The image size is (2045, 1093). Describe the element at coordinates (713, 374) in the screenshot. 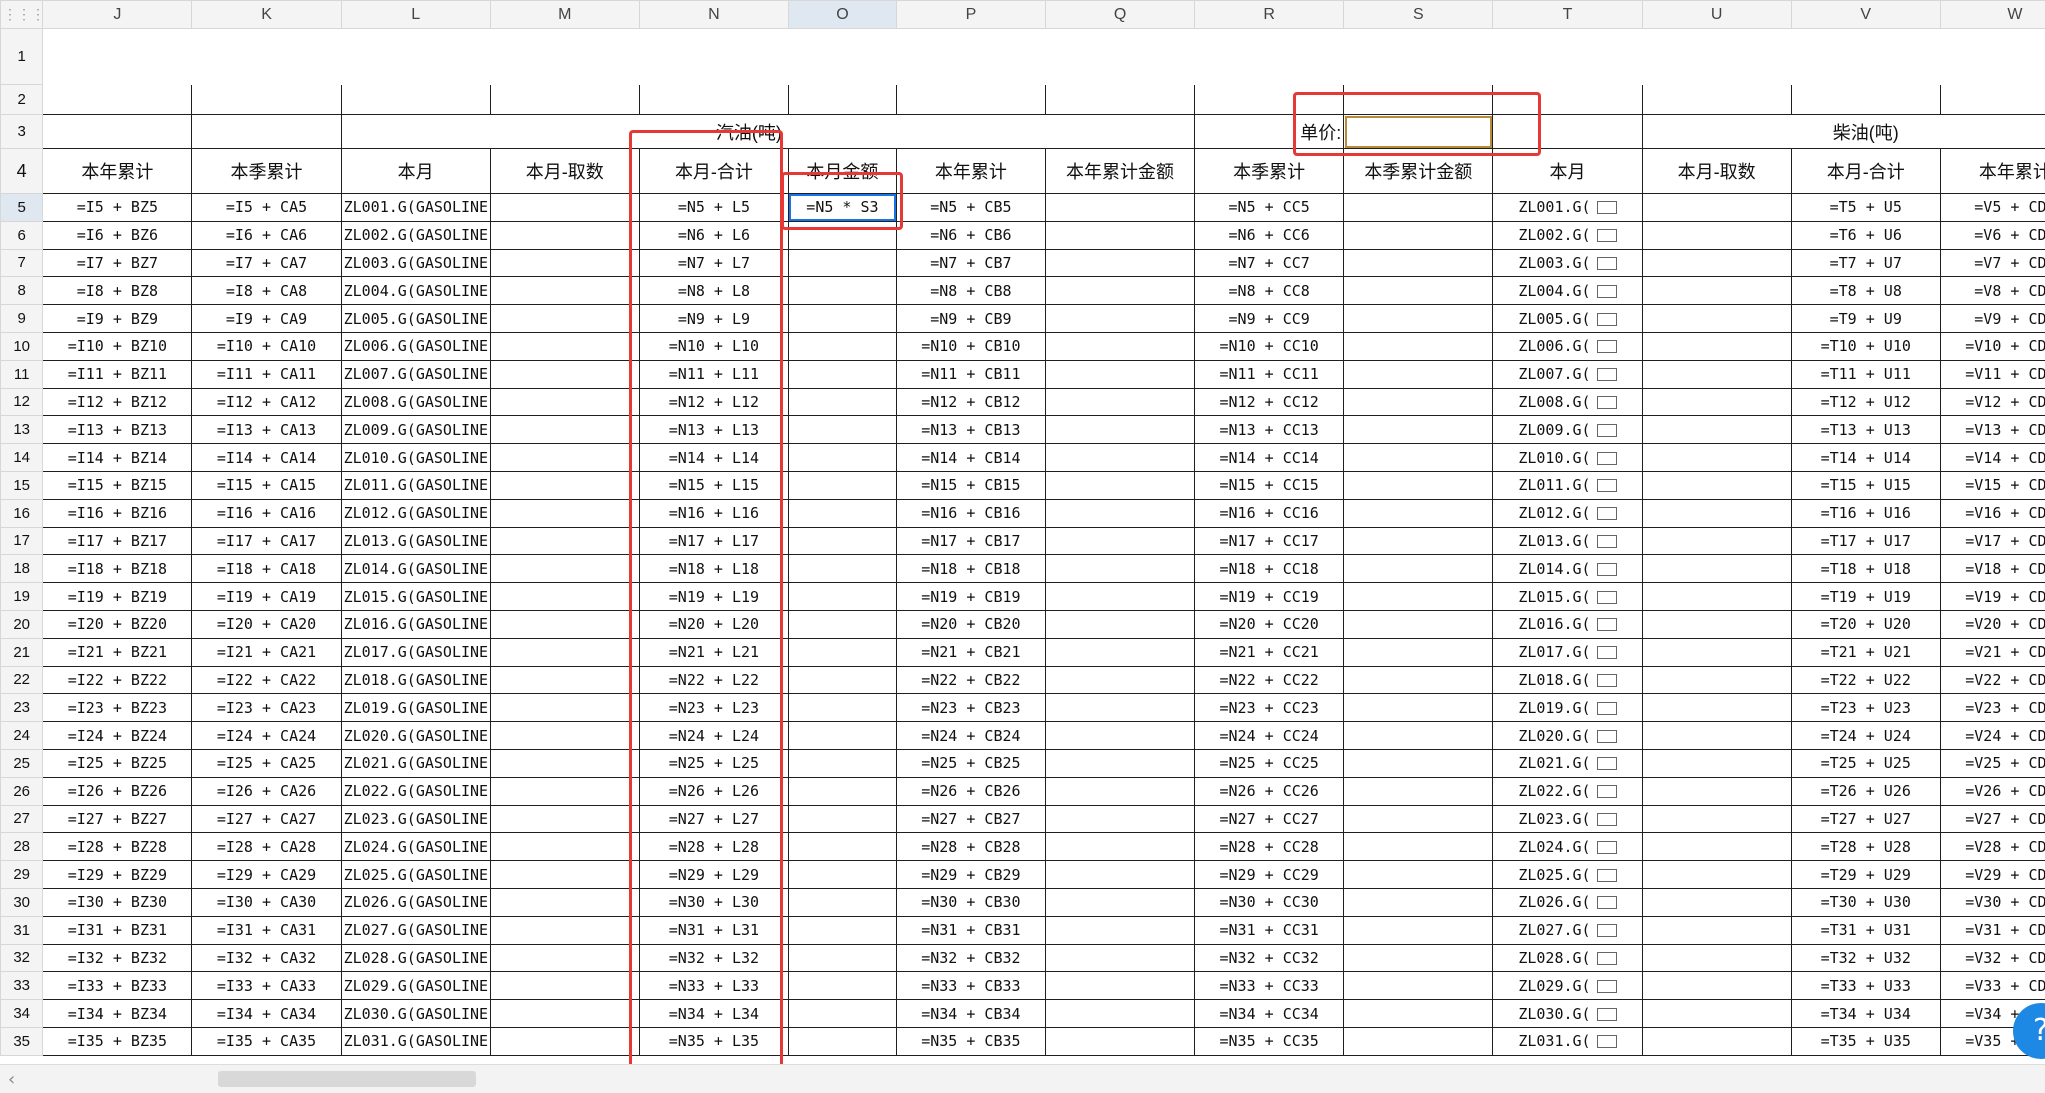

I see `cell-n: =N11 + L11` at that location.